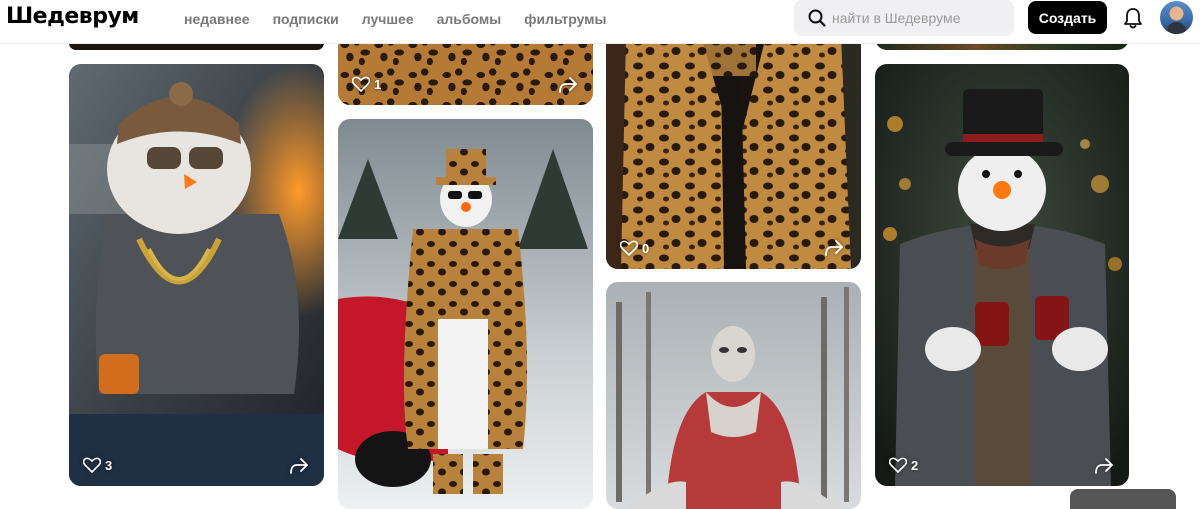  I want to click on like-button: 2, so click(903, 465).